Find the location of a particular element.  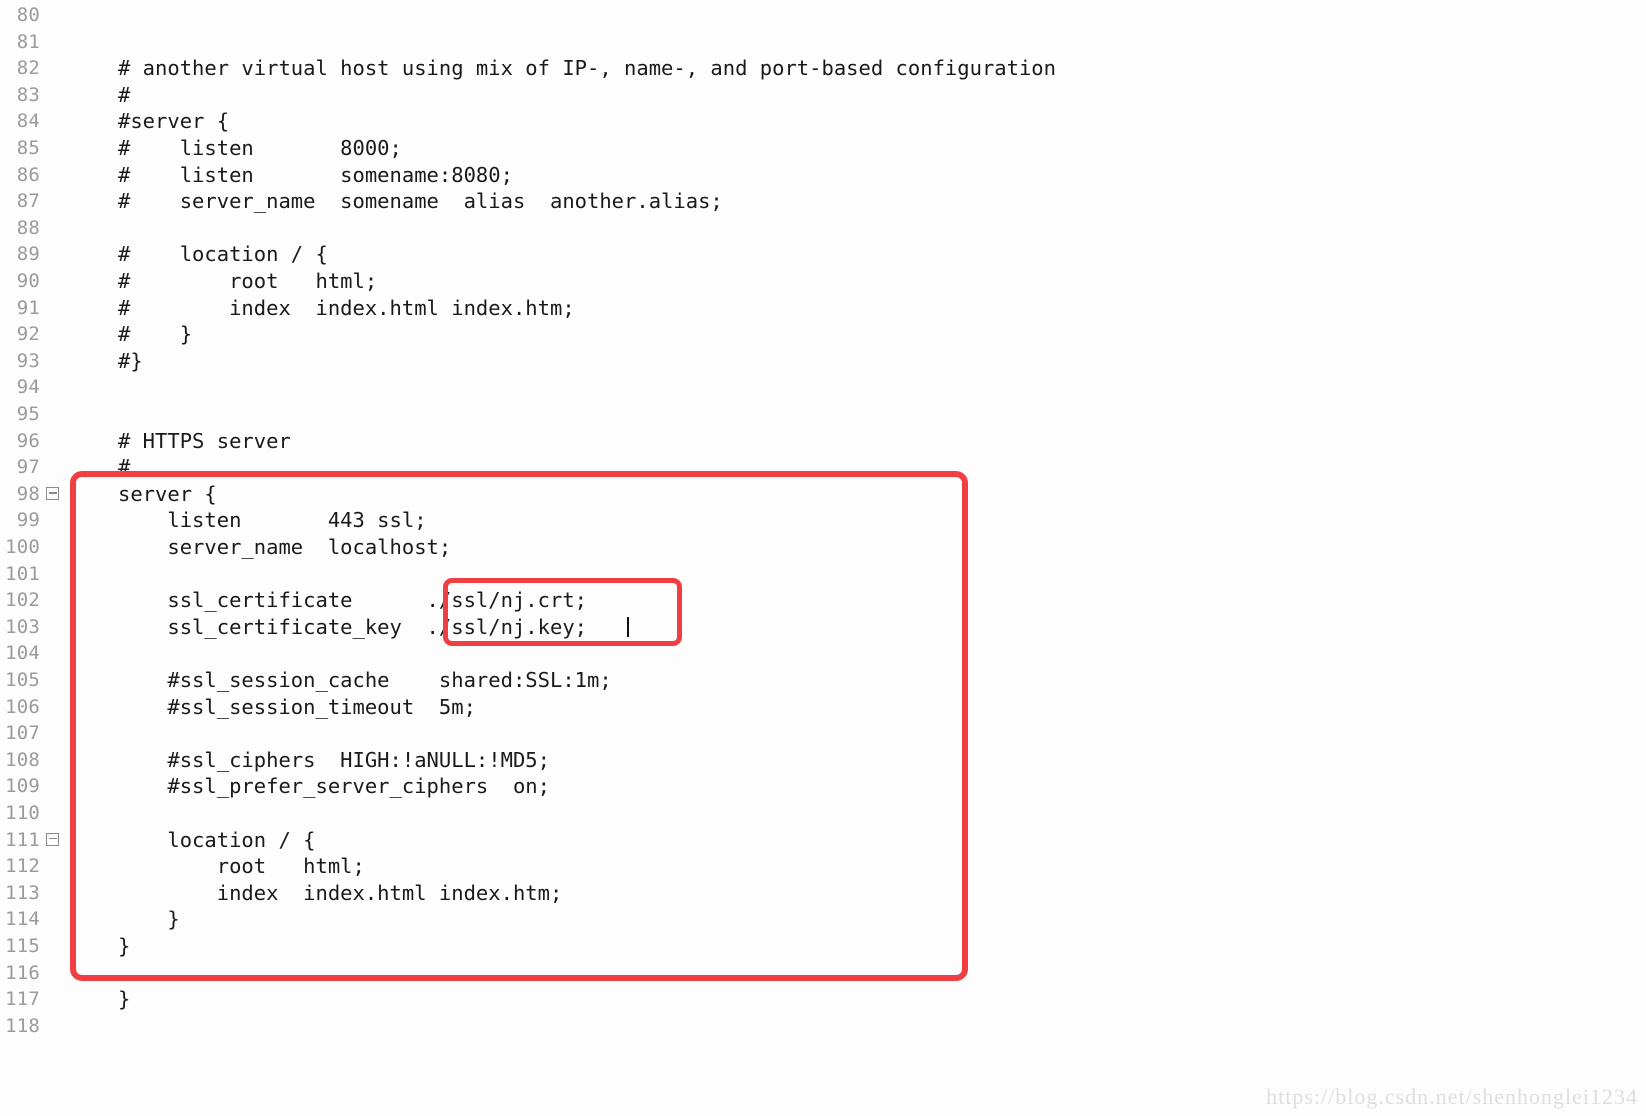

code-line: 80 is located at coordinates (823, 15).